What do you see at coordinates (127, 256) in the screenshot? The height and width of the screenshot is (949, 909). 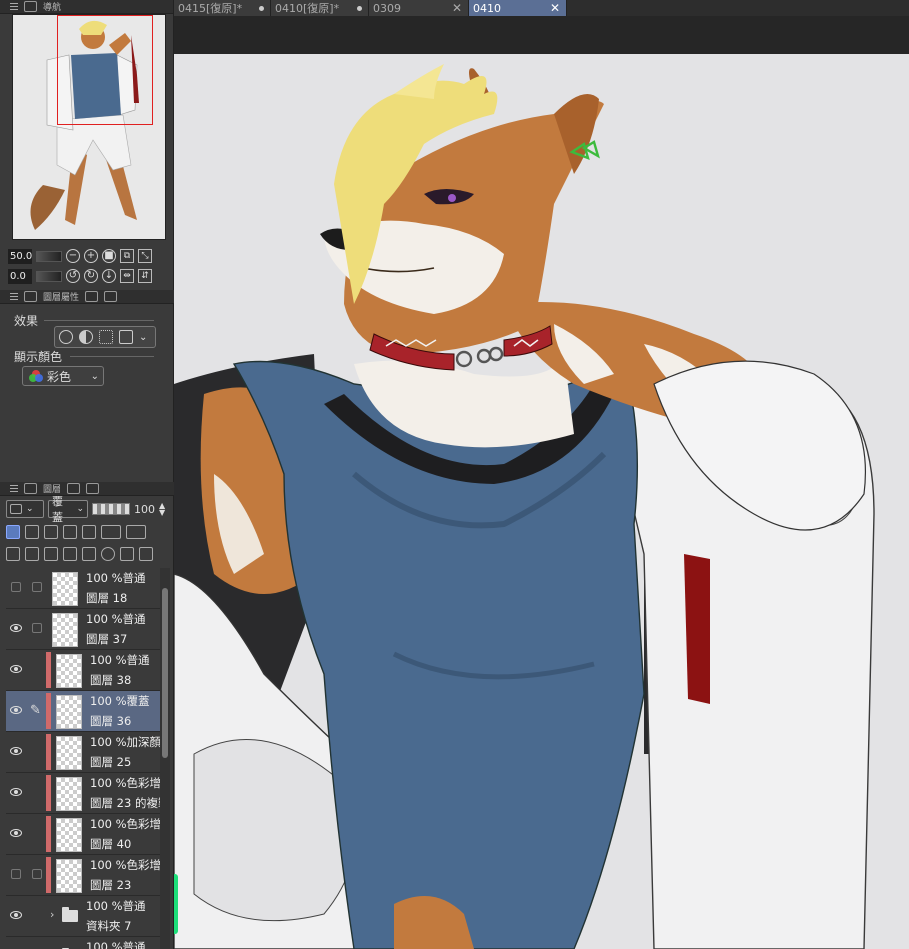 I see `fit-to-window-icon: ⧉` at bounding box center [127, 256].